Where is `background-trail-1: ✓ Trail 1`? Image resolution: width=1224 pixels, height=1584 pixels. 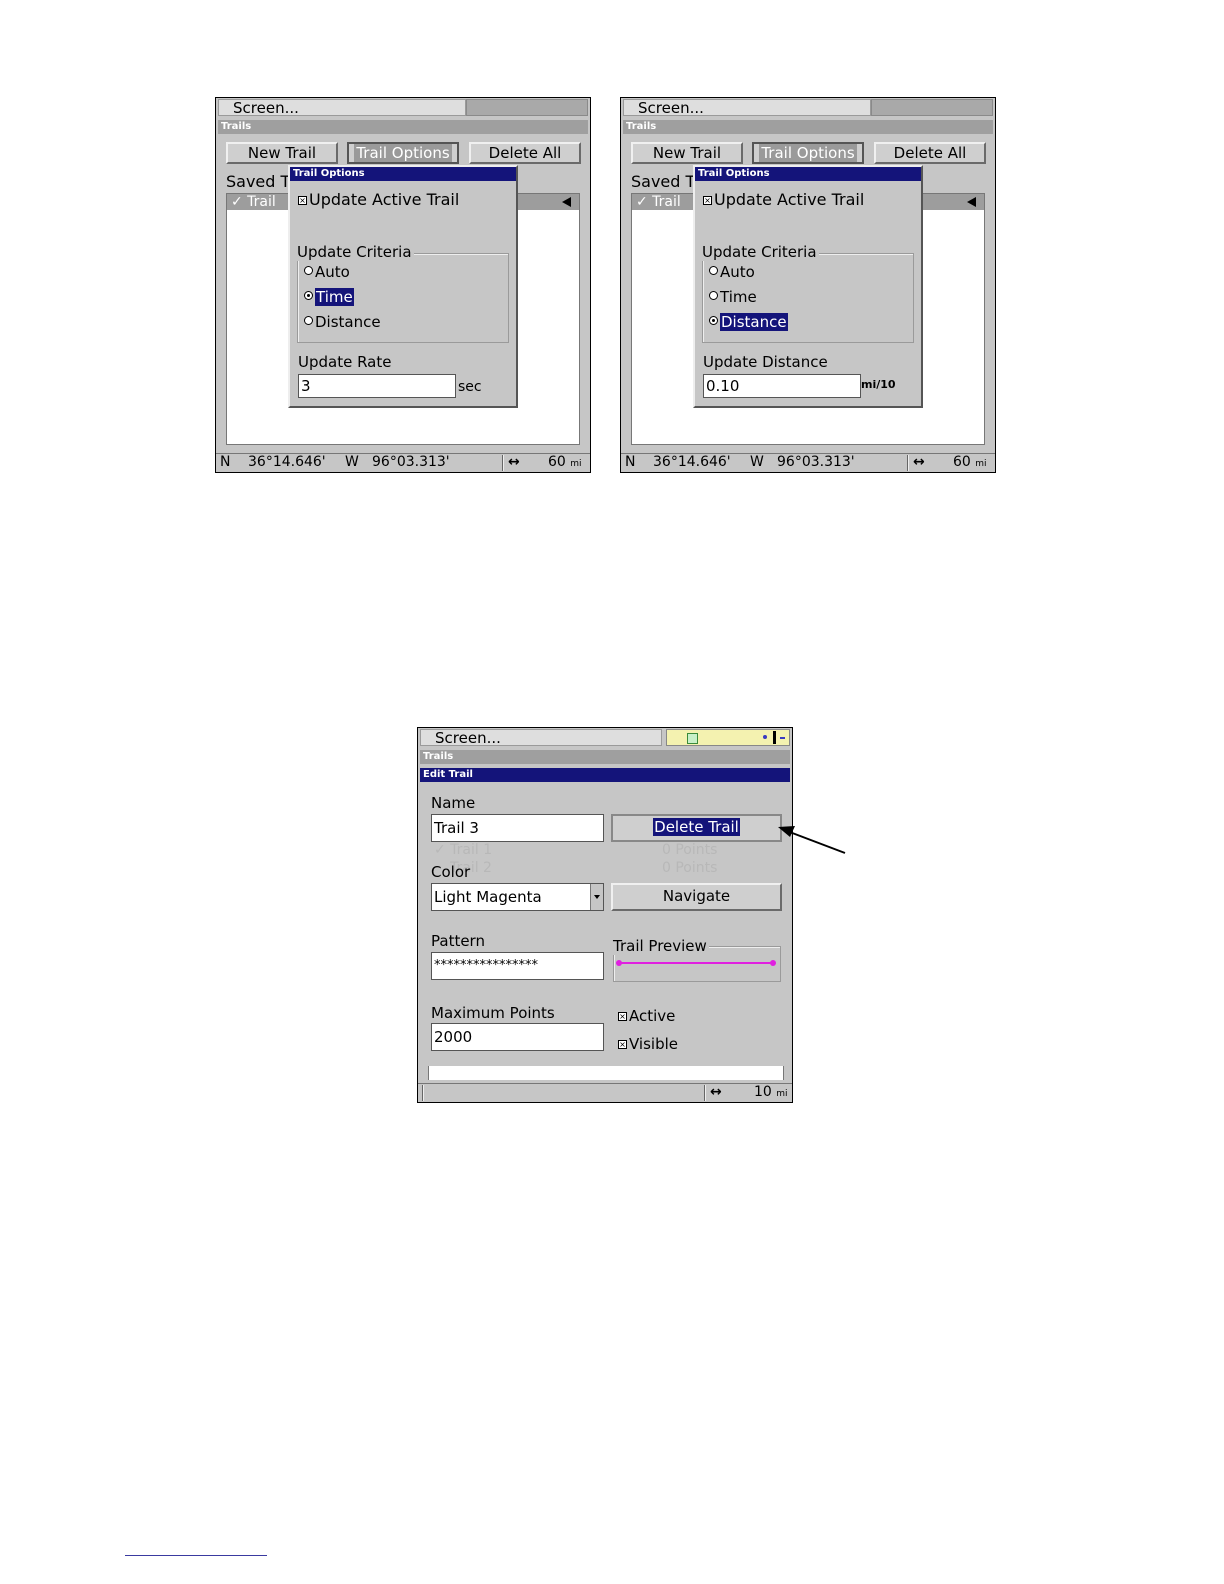 background-trail-1: ✓ Trail 1 is located at coordinates (463, 850).